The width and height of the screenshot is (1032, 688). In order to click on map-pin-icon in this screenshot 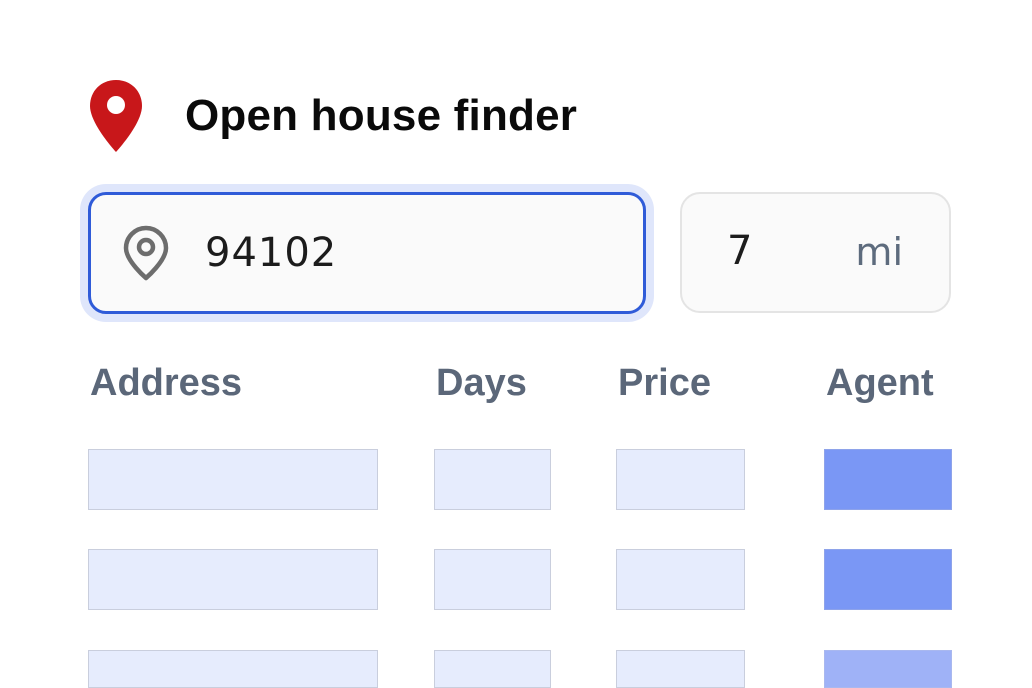, I will do `click(116, 116)`.